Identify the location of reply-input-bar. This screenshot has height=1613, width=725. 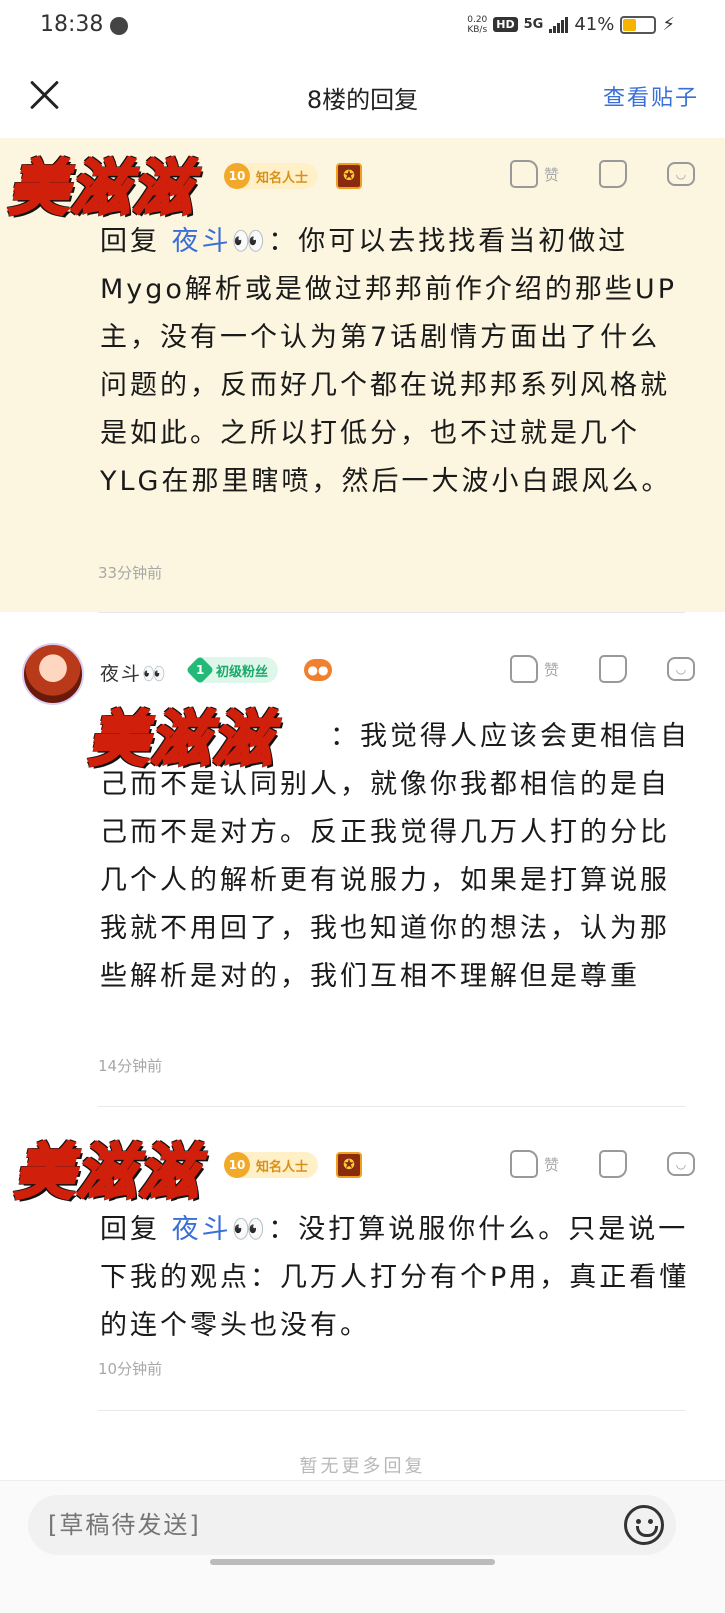
(362, 1546).